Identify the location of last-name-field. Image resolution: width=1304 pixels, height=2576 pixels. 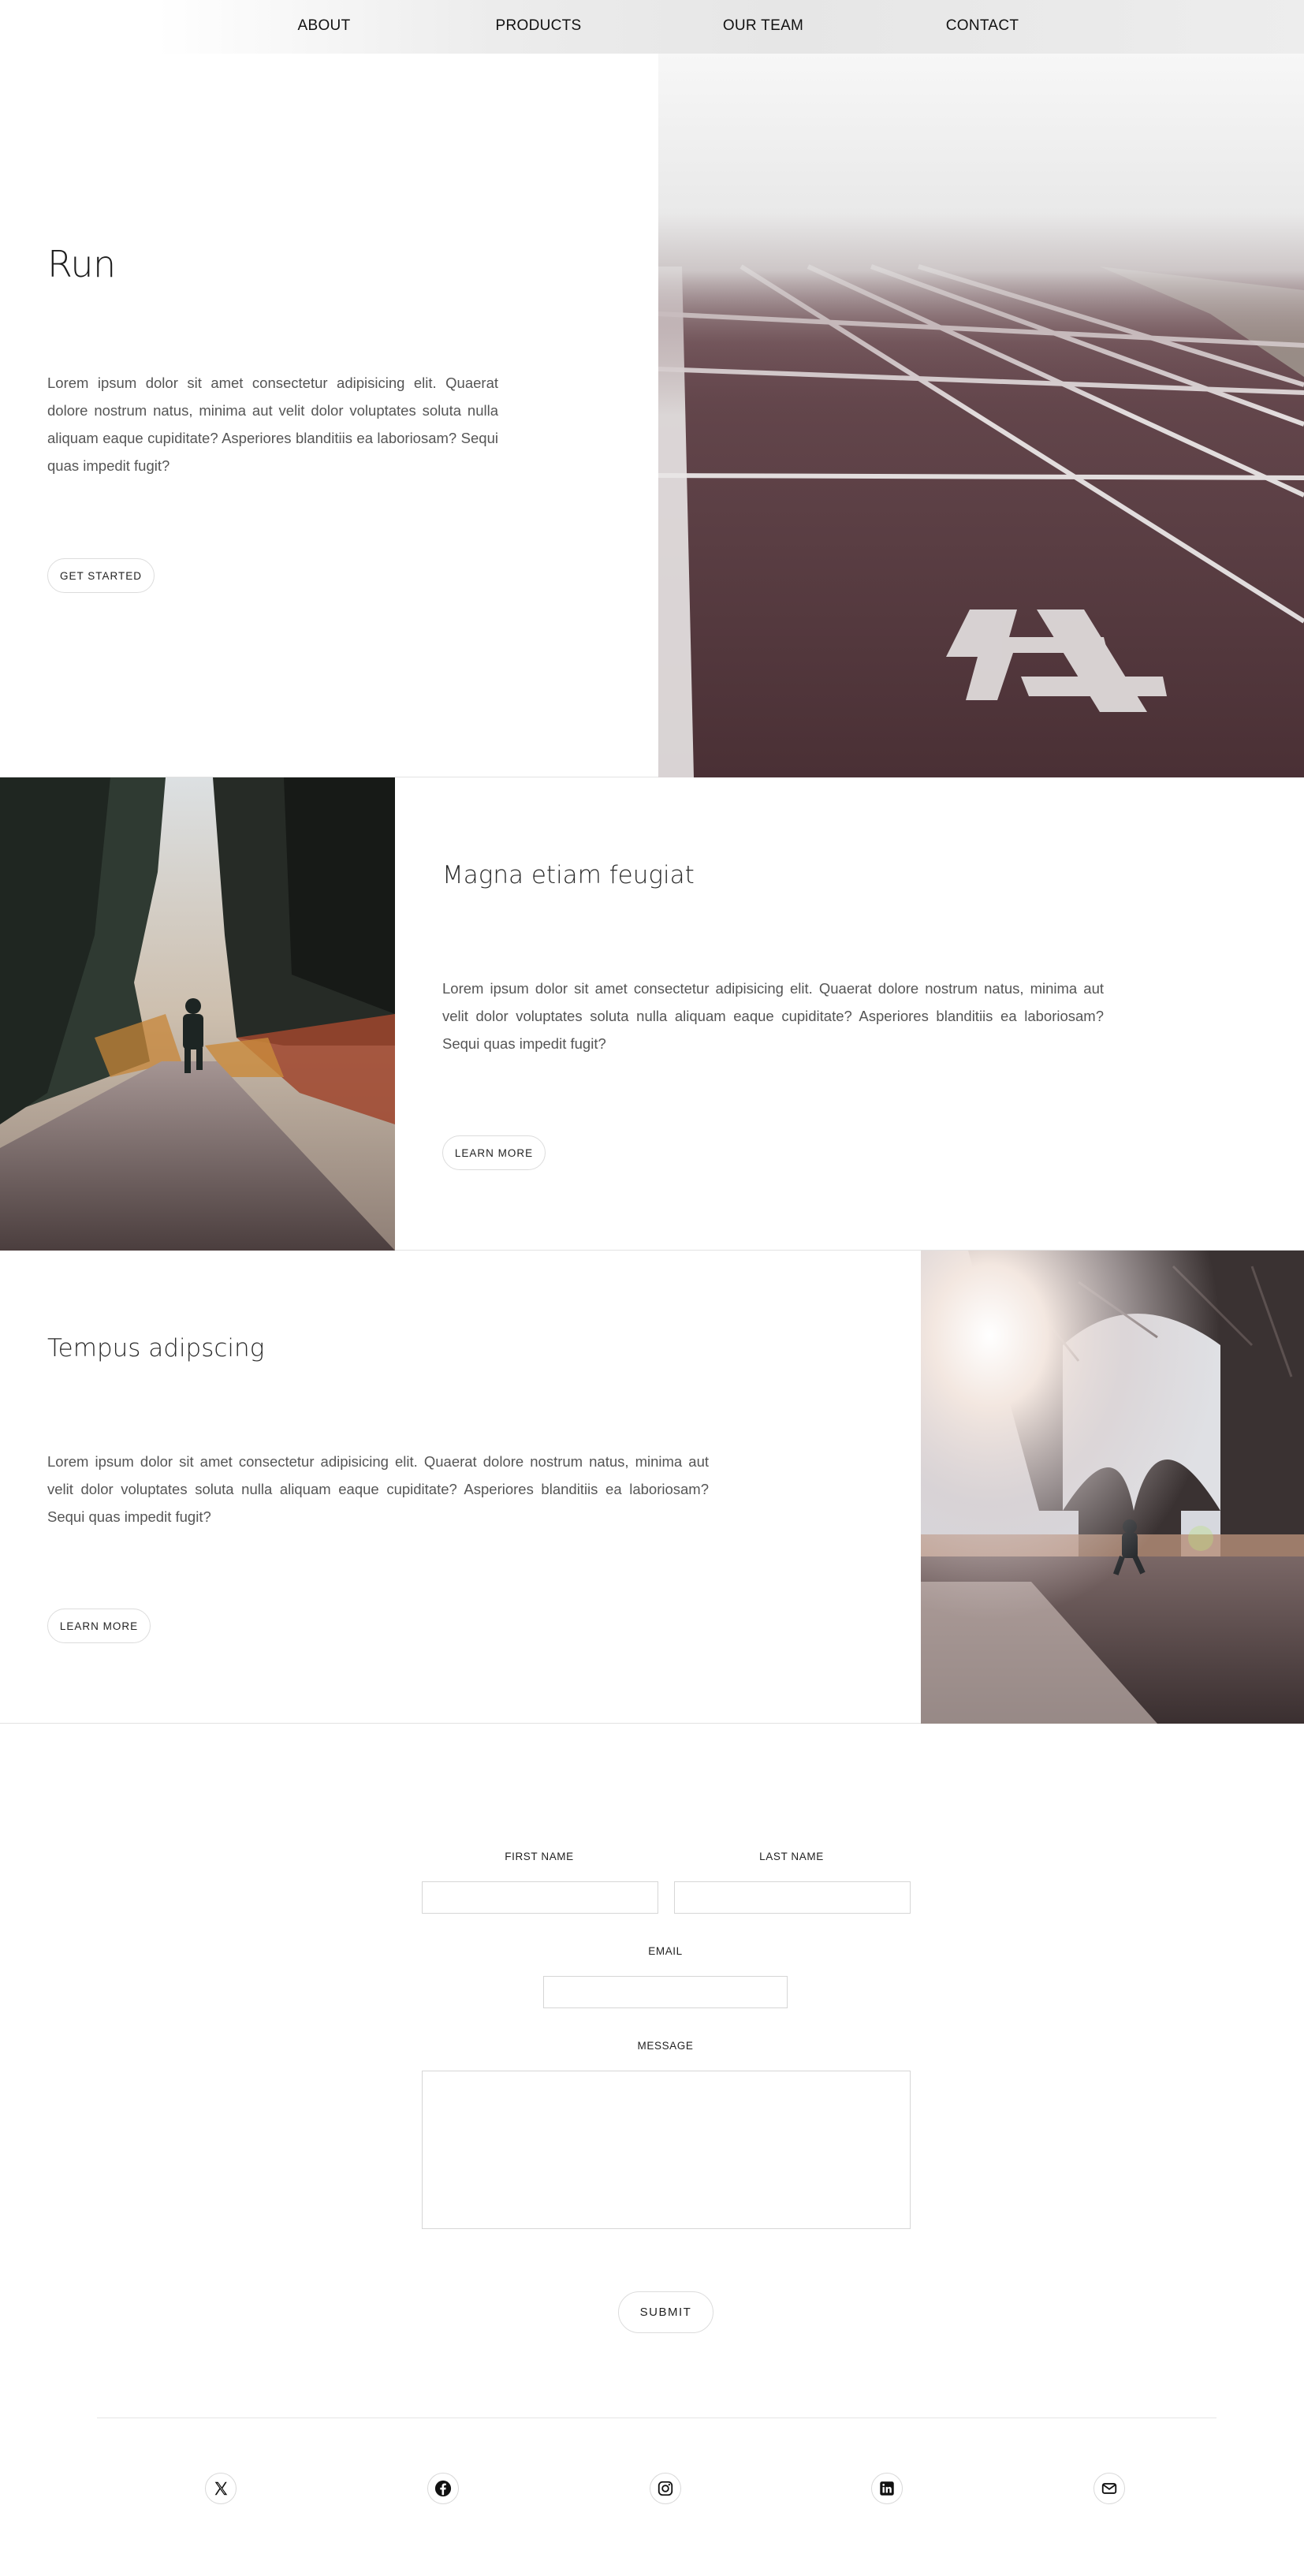
(792, 1898).